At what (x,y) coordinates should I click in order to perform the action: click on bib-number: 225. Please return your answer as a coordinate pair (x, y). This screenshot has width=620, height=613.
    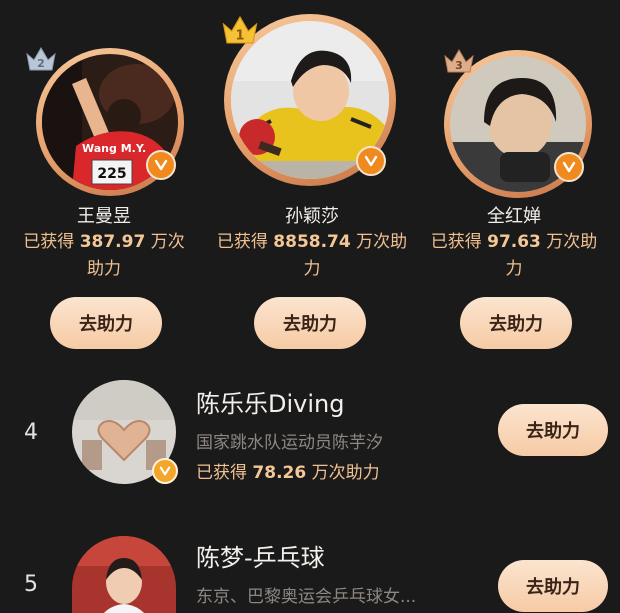
    Looking at the image, I should click on (111, 174).